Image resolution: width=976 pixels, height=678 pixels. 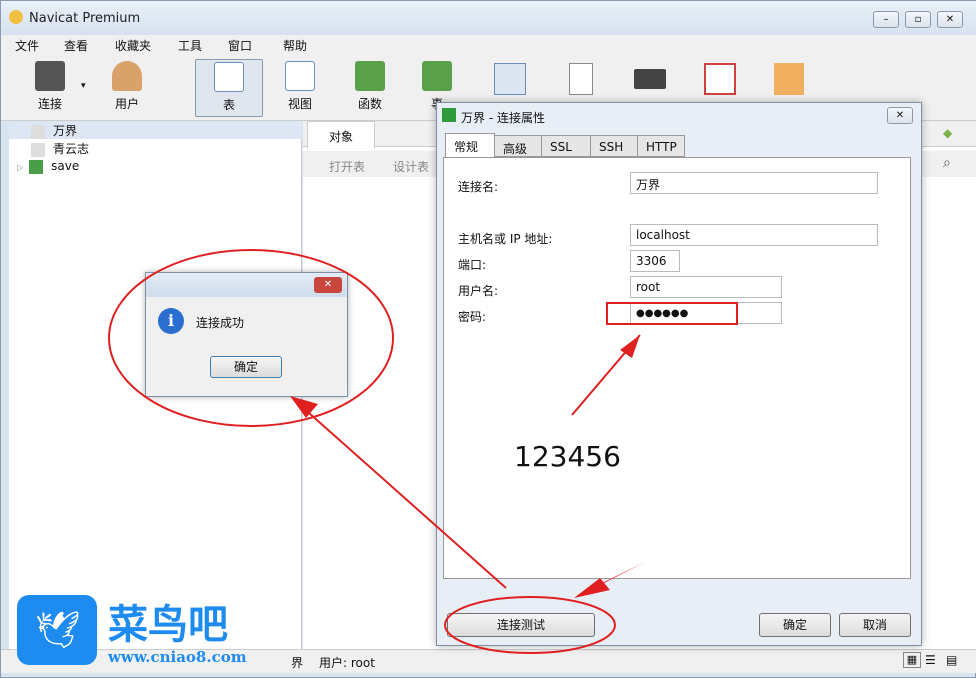 I want to click on watermark-url: www.cniao8.com, so click(x=177, y=657).